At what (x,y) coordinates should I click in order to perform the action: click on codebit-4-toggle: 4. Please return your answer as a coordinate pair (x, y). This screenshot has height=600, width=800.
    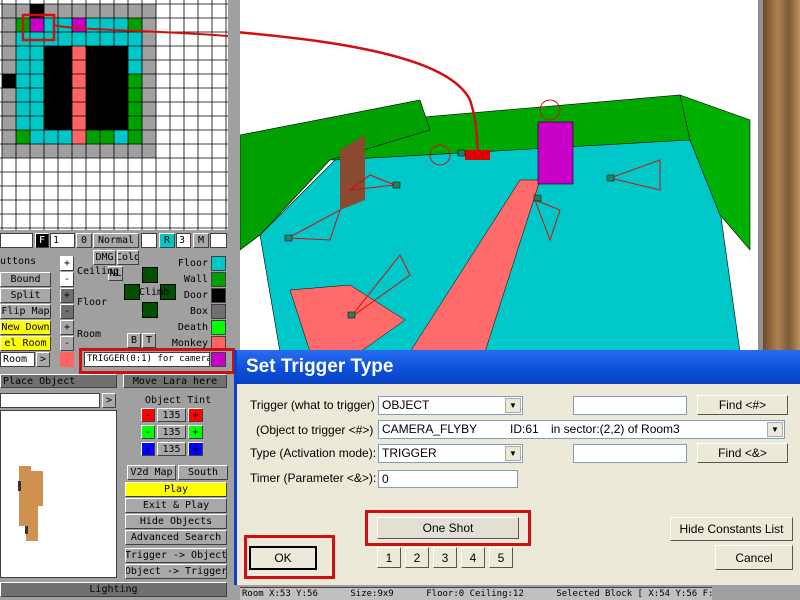
    Looking at the image, I should click on (473, 557).